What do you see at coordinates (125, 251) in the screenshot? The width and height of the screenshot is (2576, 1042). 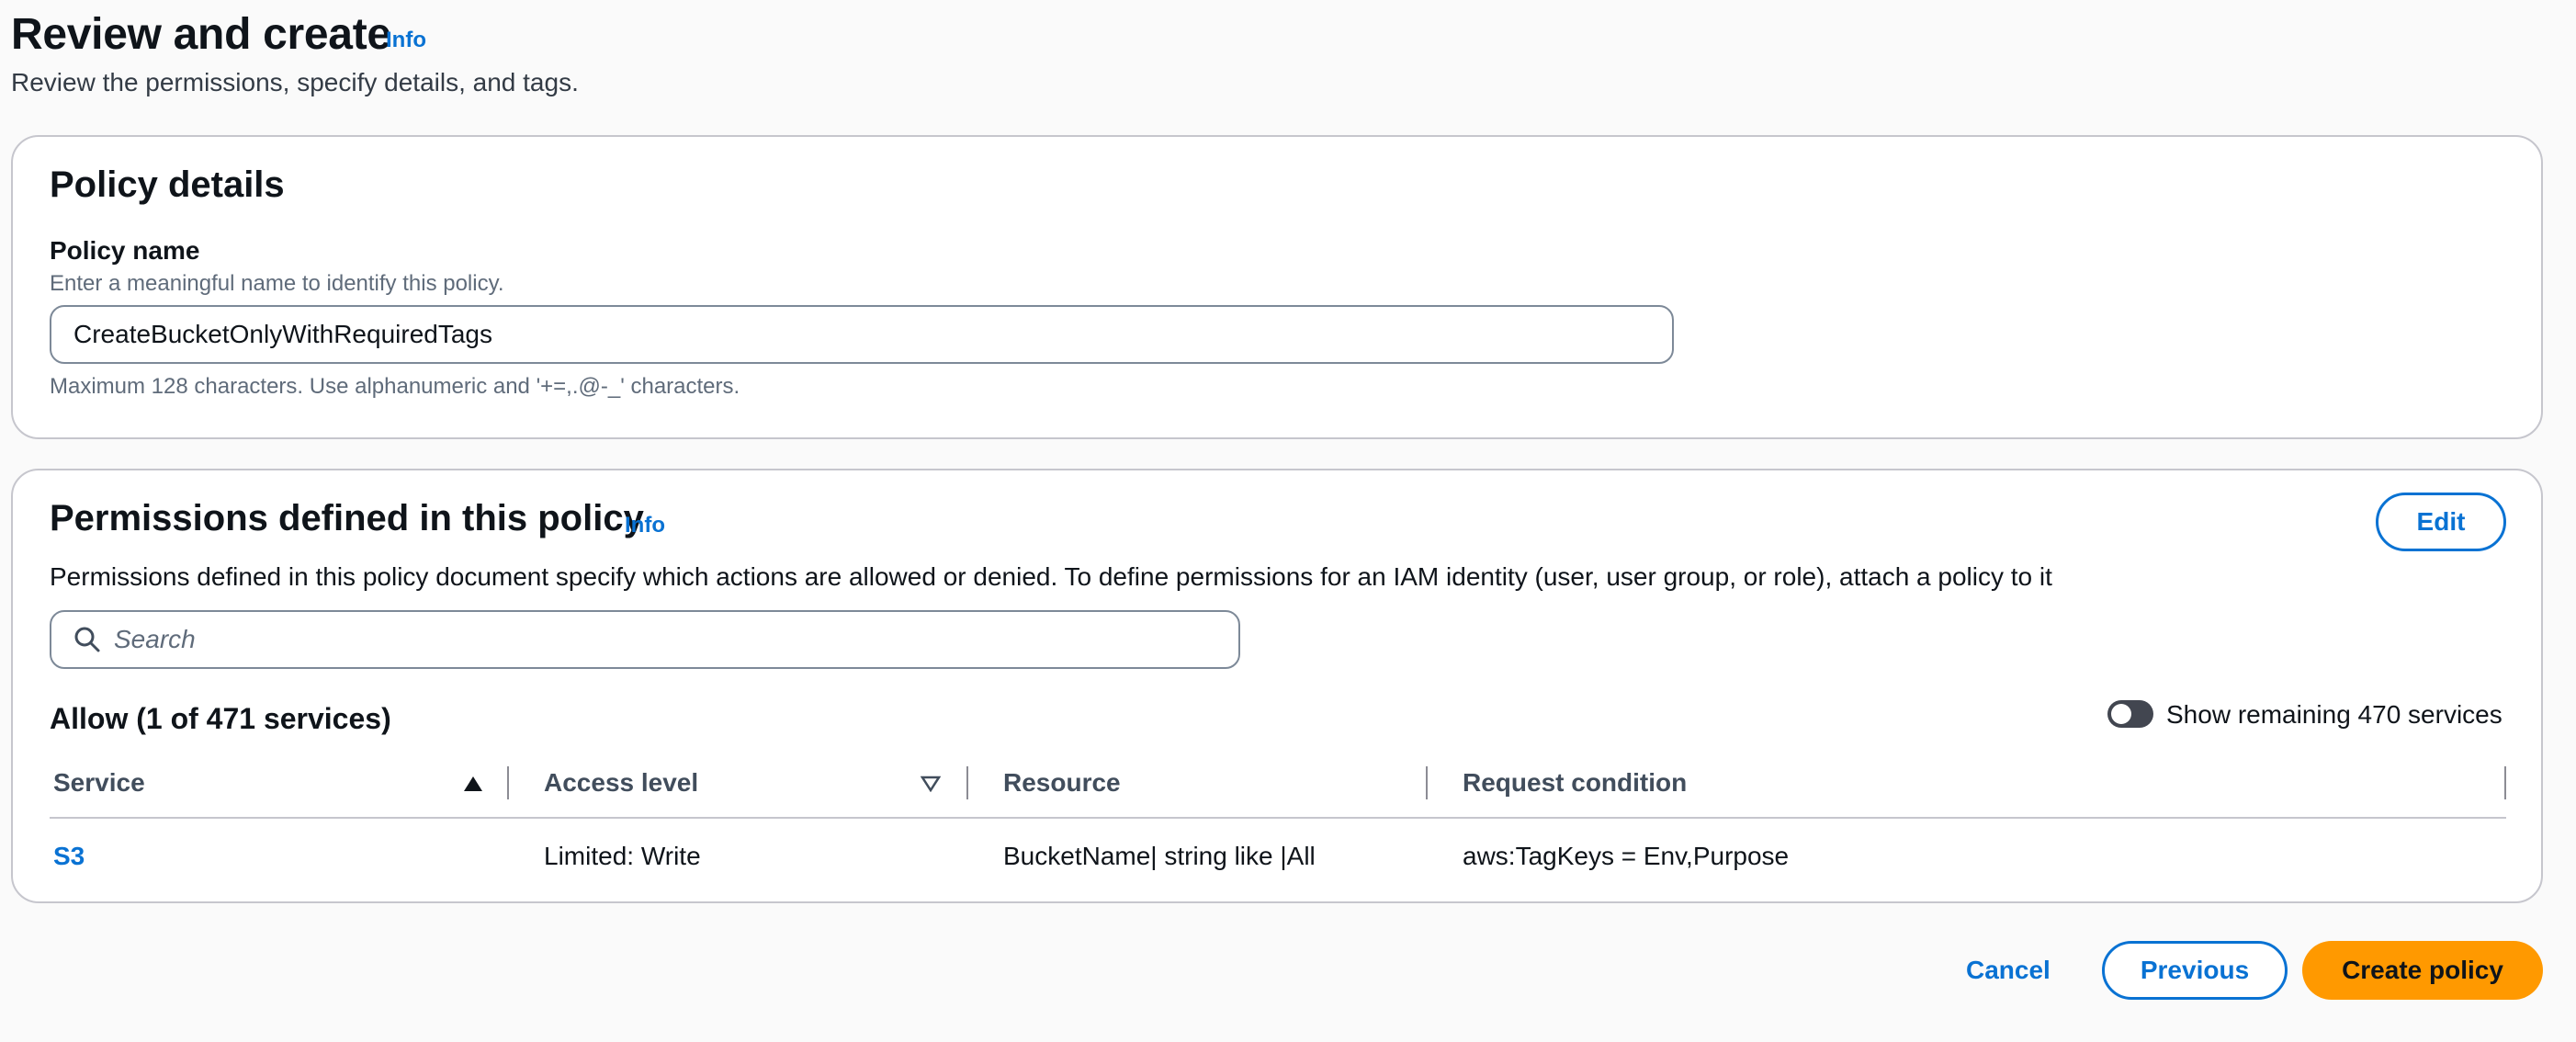 I see `policy-name-label: Policy name` at bounding box center [125, 251].